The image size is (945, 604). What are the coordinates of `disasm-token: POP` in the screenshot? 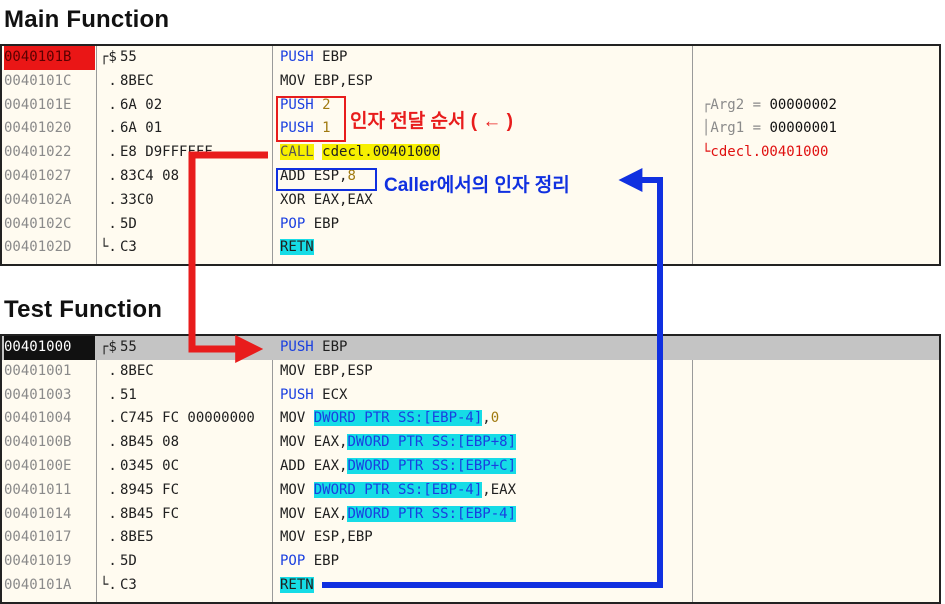 It's located at (293, 223).